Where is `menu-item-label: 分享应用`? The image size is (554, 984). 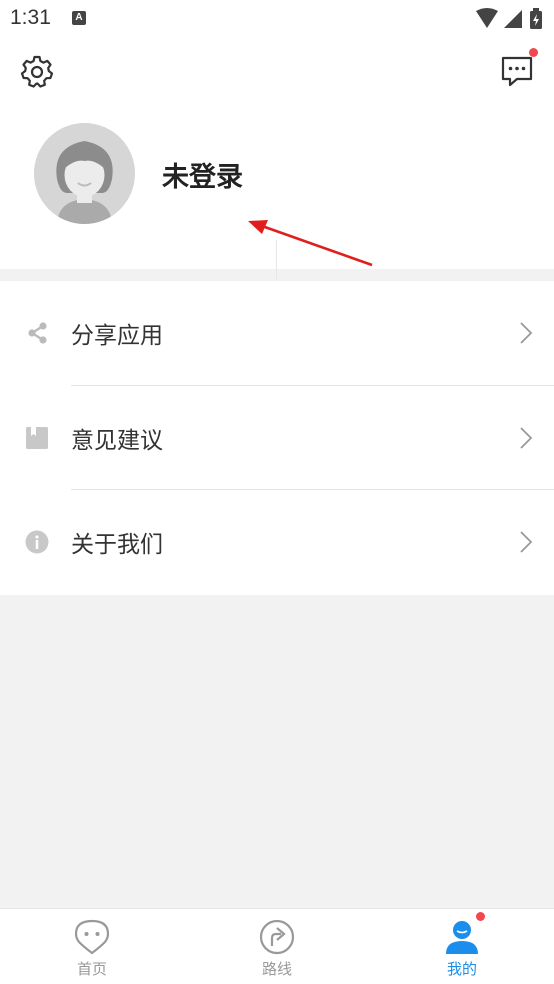
menu-item-label: 分享应用 is located at coordinates (117, 336).